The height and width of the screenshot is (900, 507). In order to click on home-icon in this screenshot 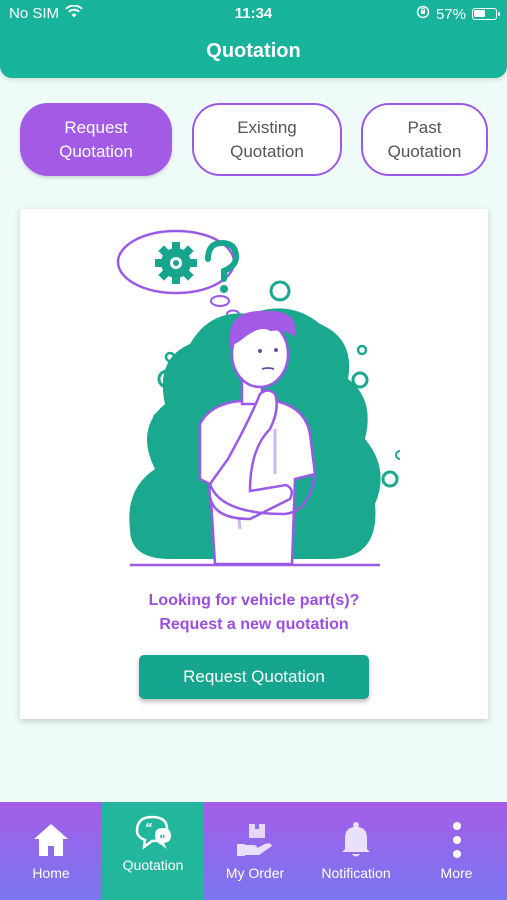, I will do `click(51, 840)`.